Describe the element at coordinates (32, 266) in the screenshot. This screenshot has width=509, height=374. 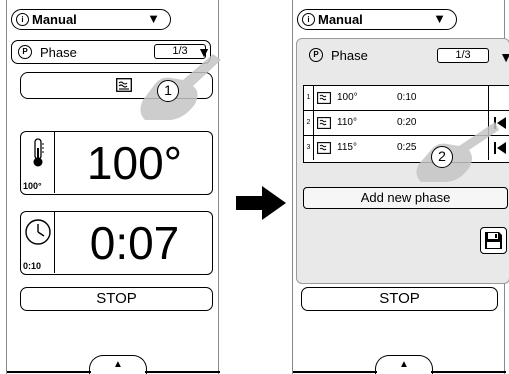
I see `time-setpoint: 0:10` at that location.